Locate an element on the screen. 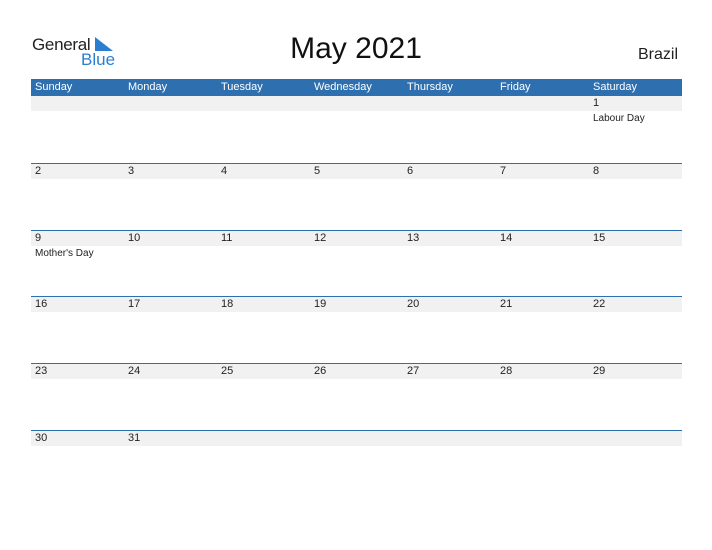 This screenshot has width=712, height=550. day-number: 13 is located at coordinates (413, 238).